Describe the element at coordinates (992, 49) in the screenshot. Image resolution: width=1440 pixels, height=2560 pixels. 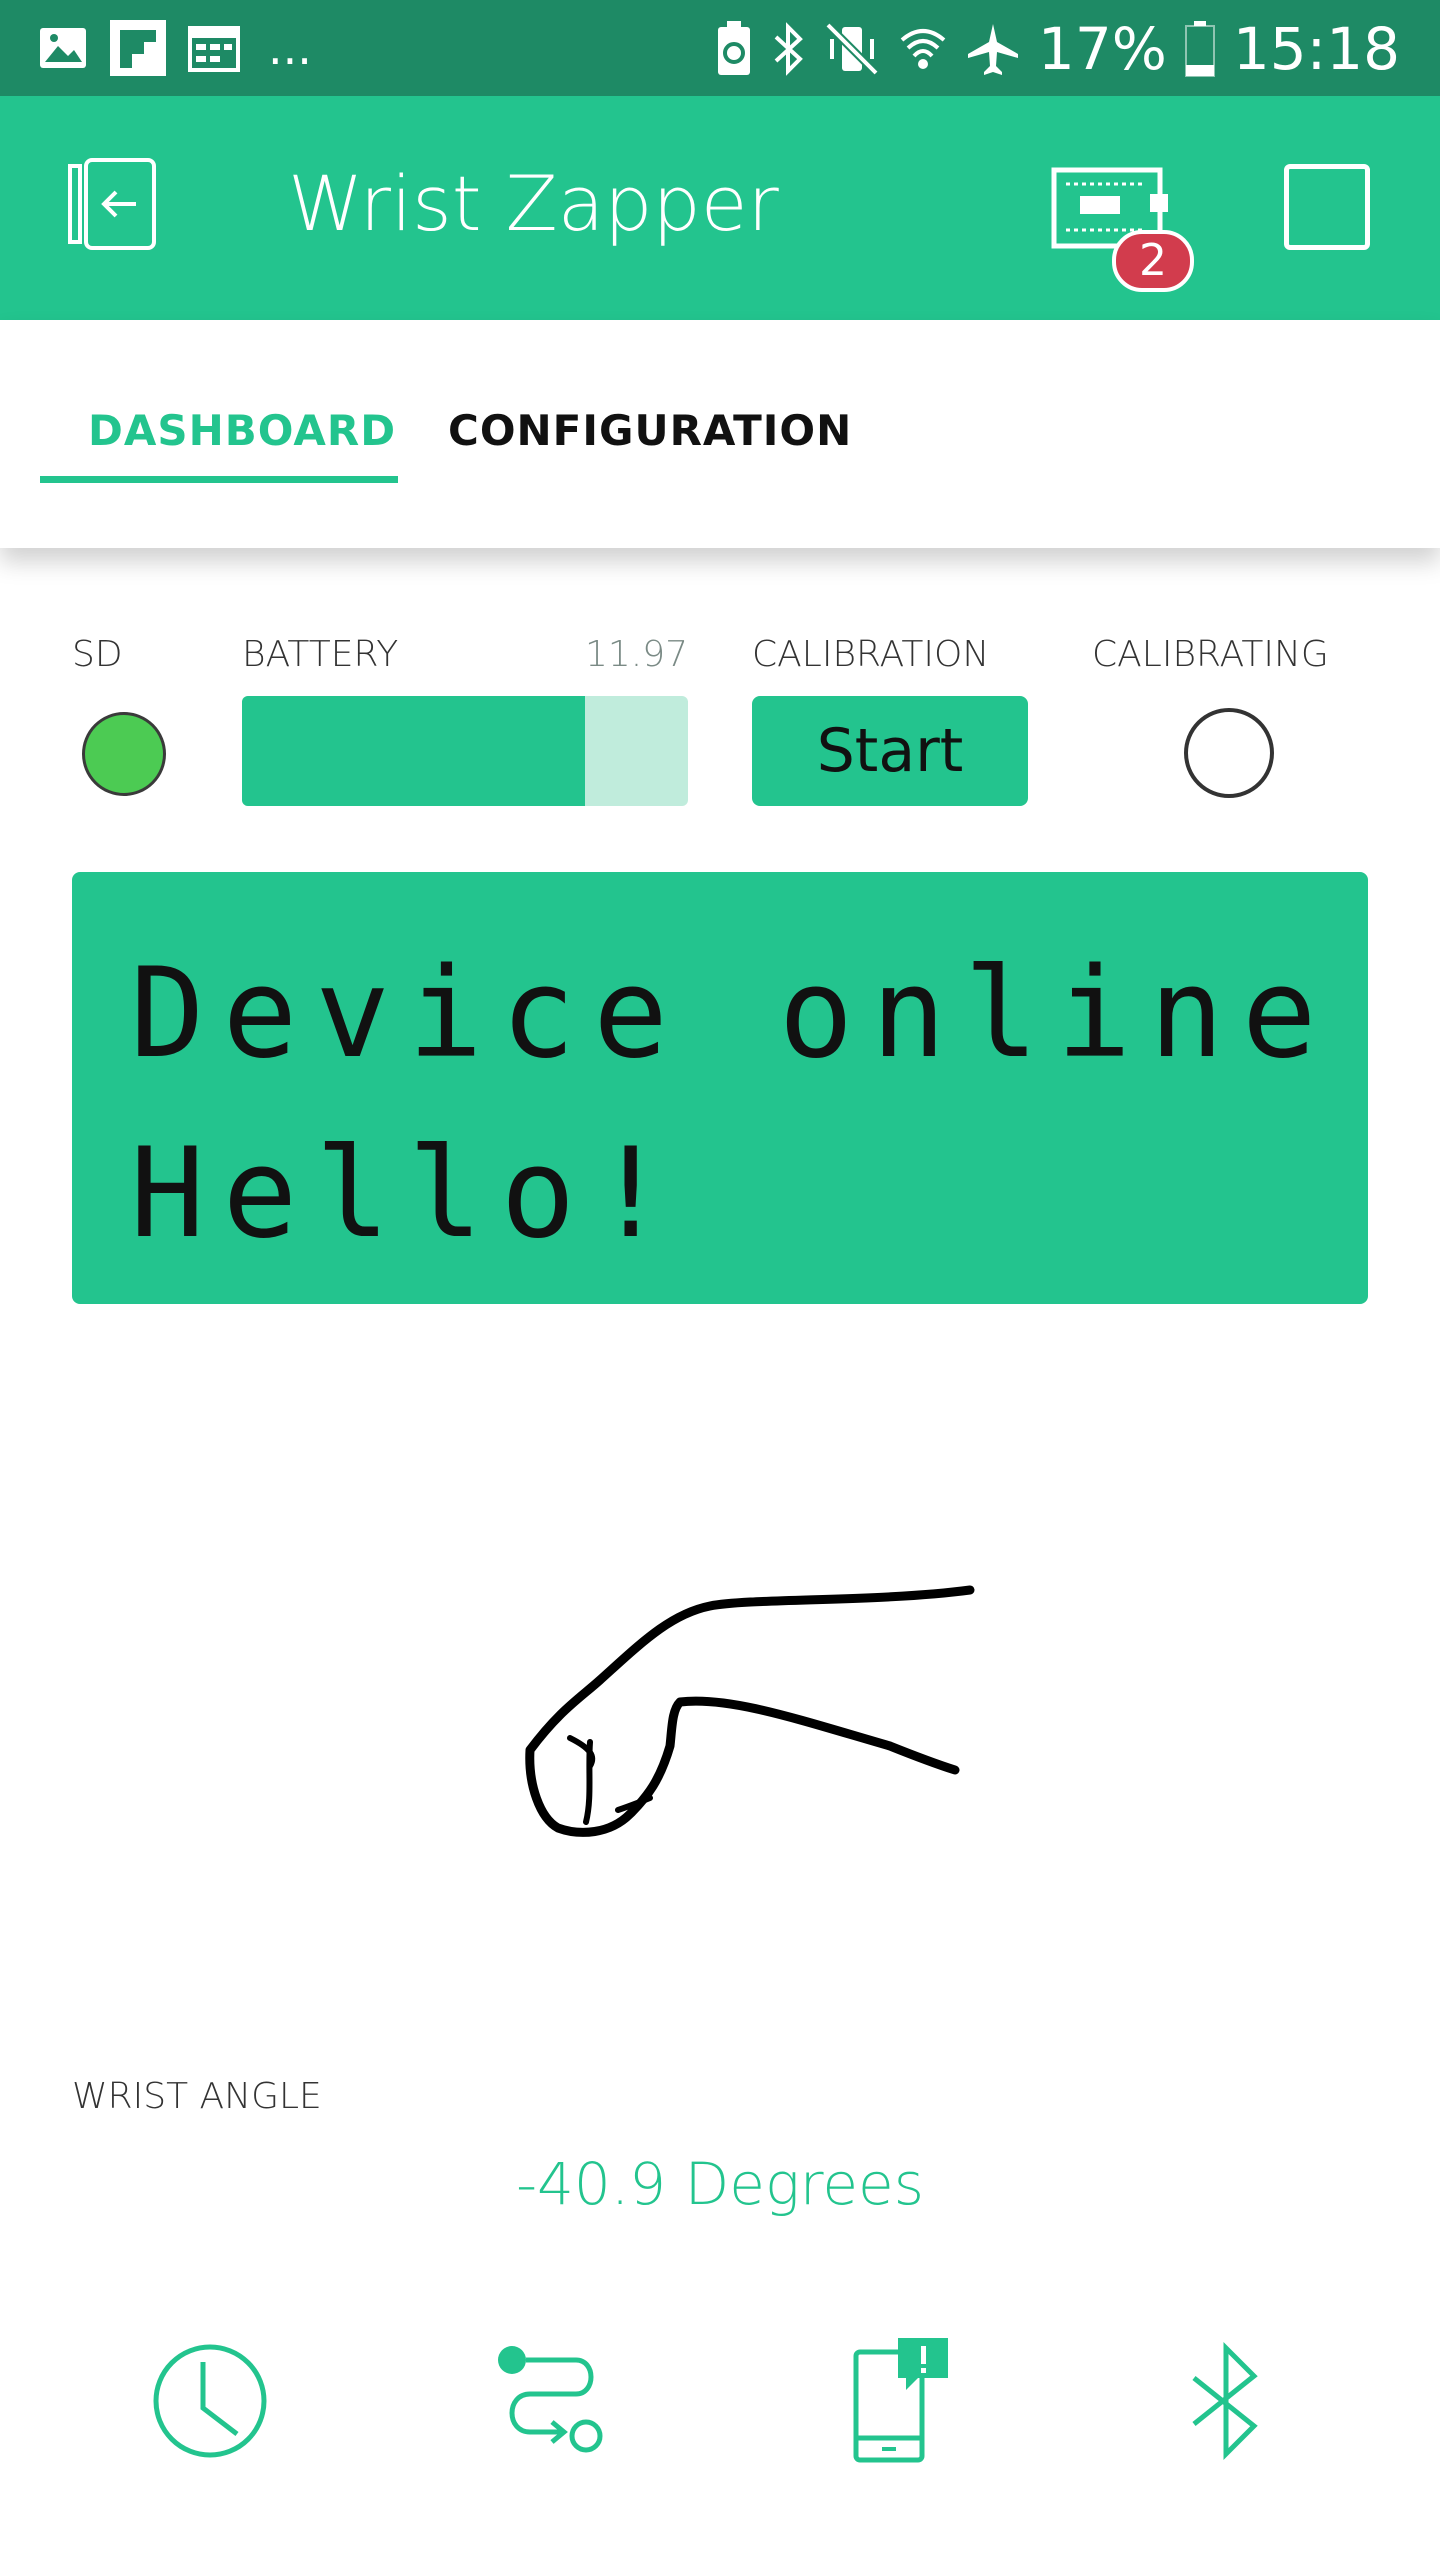
I see `airplane-icon` at that location.